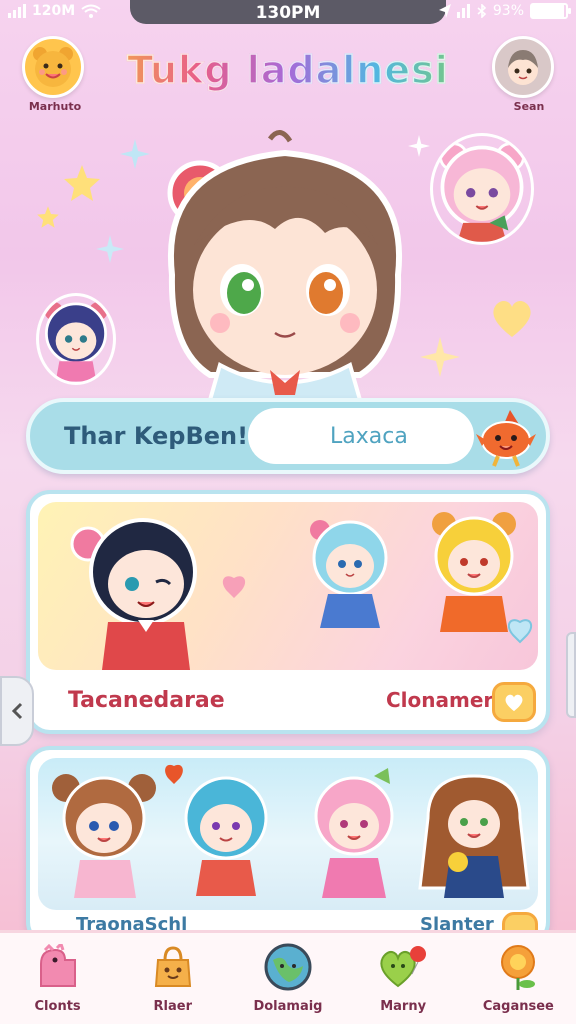 This screenshot has width=576, height=1024. I want to click on nav-label-clonts: Clonts, so click(57, 1006).